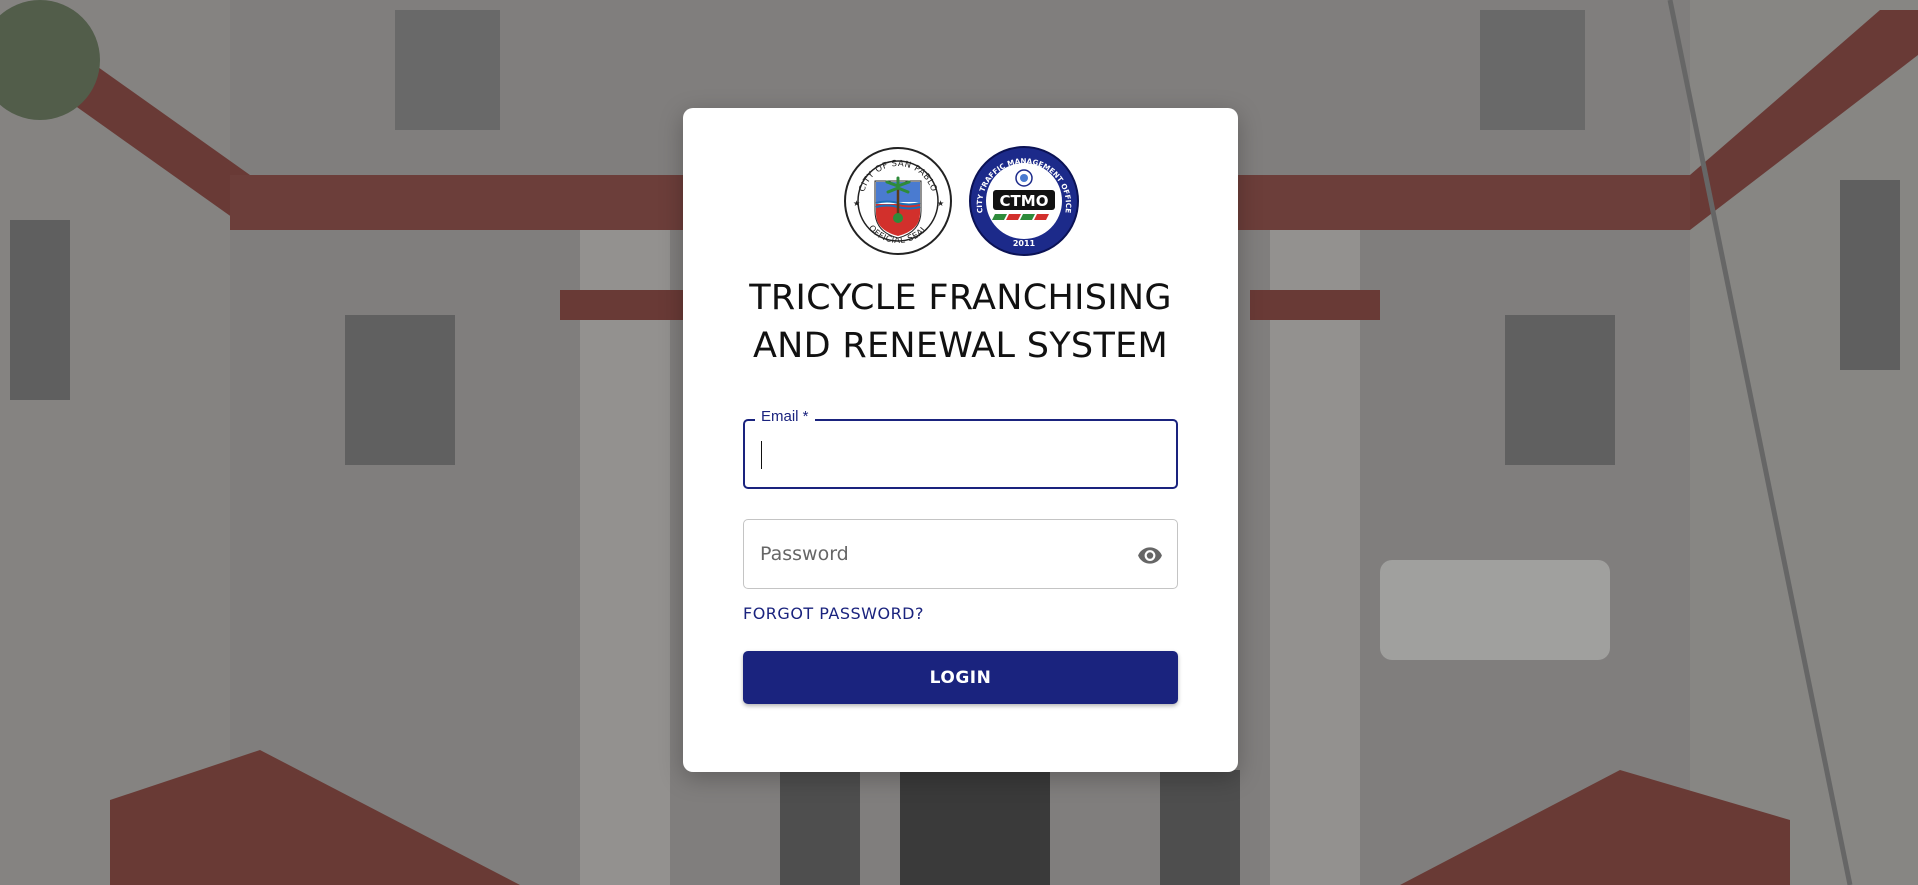  What do you see at coordinates (897, 201) in the screenshot?
I see `city-seal-icon: CITY OF SAN PABLO OFFICIAL SEAL ★ ★` at bounding box center [897, 201].